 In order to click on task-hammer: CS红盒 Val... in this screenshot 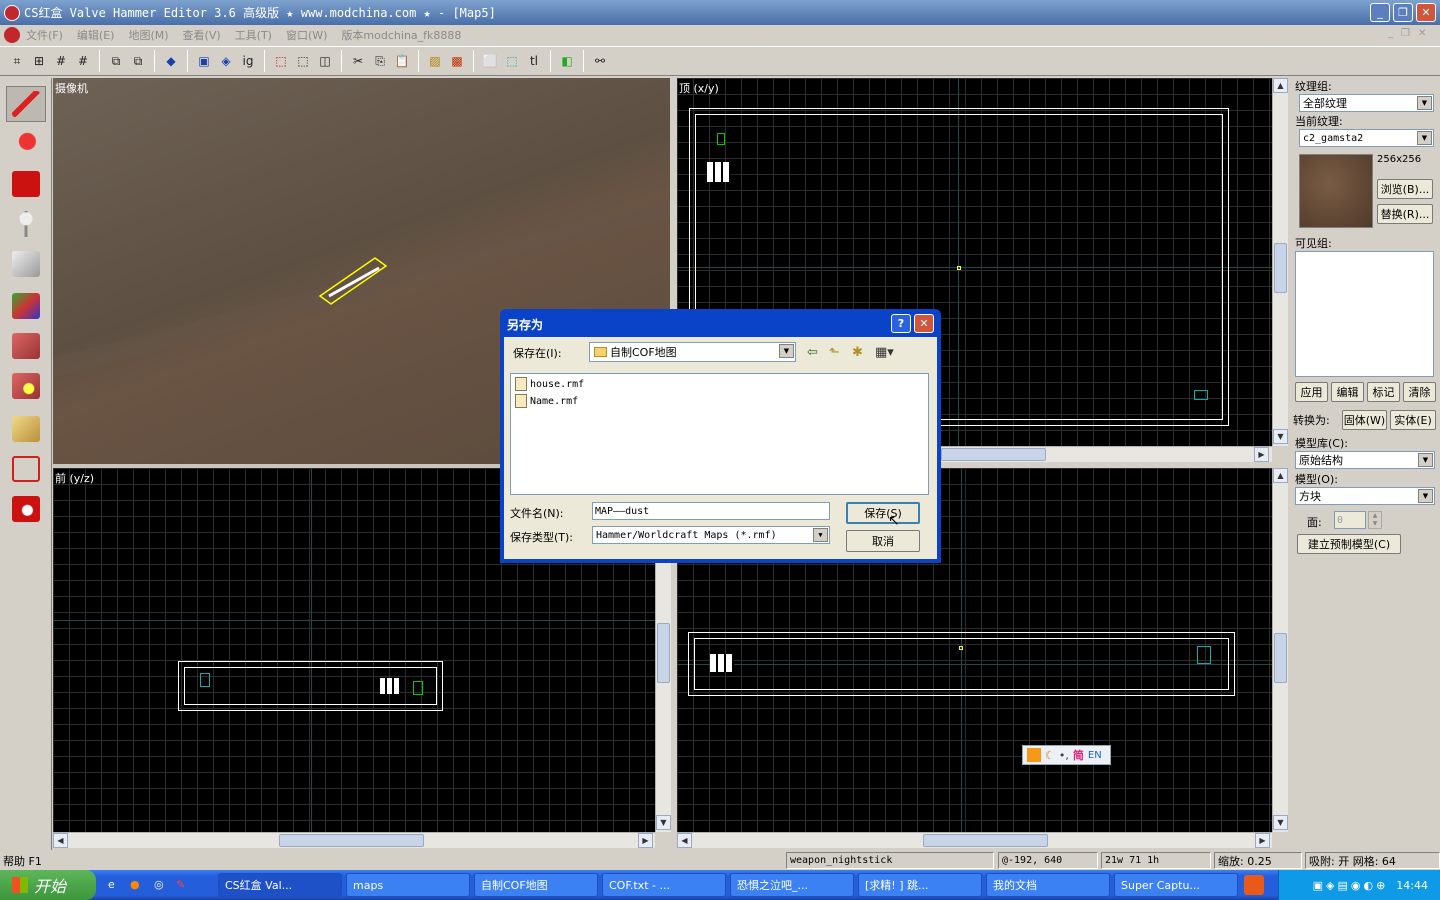, I will do `click(280, 885)`.